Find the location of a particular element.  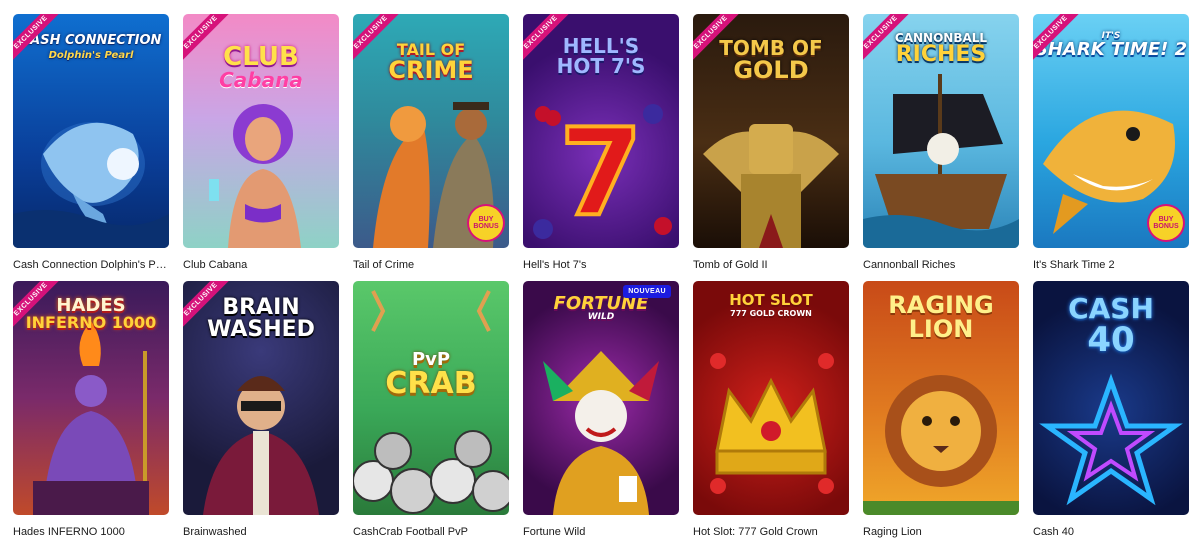

game-thumbnail: RAGING LION is located at coordinates (941, 398).